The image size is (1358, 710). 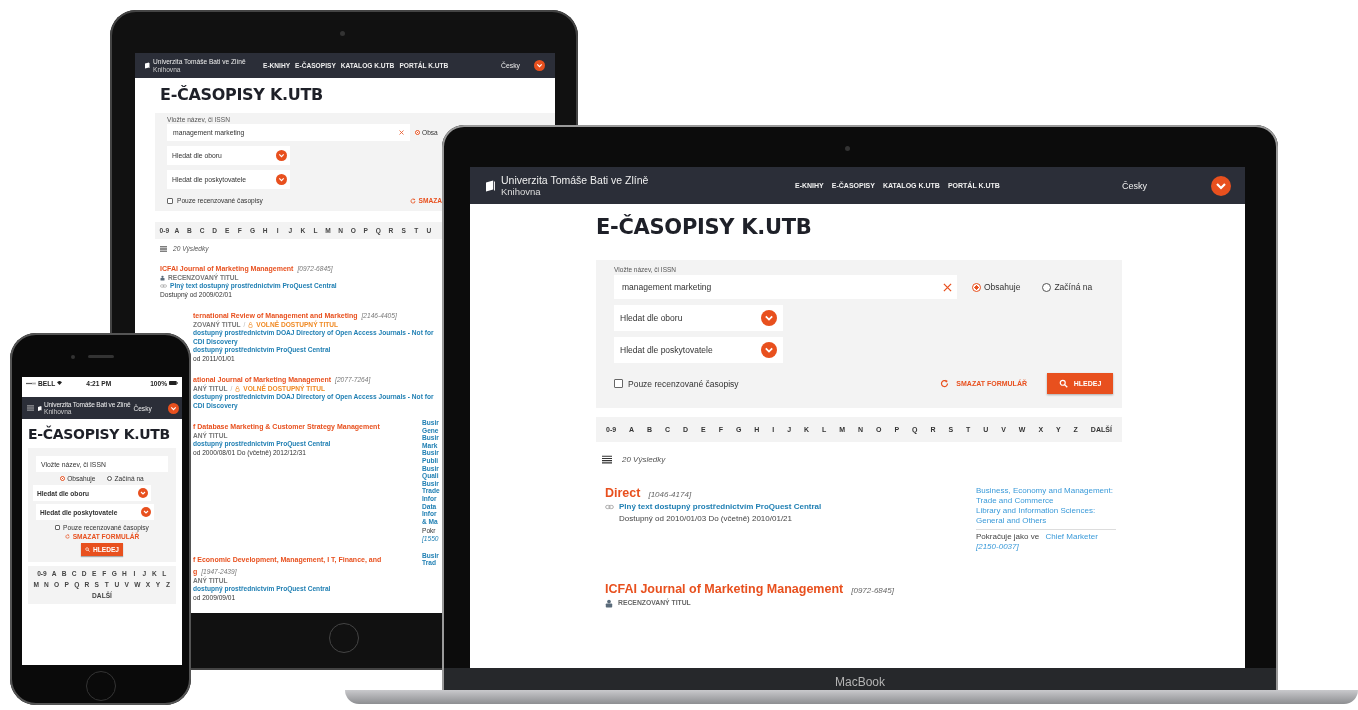 What do you see at coordinates (1046, 540) in the screenshot?
I see `continued-note: Pokračuje jako ve Chief Marketer [2150-0037]` at bounding box center [1046, 540].